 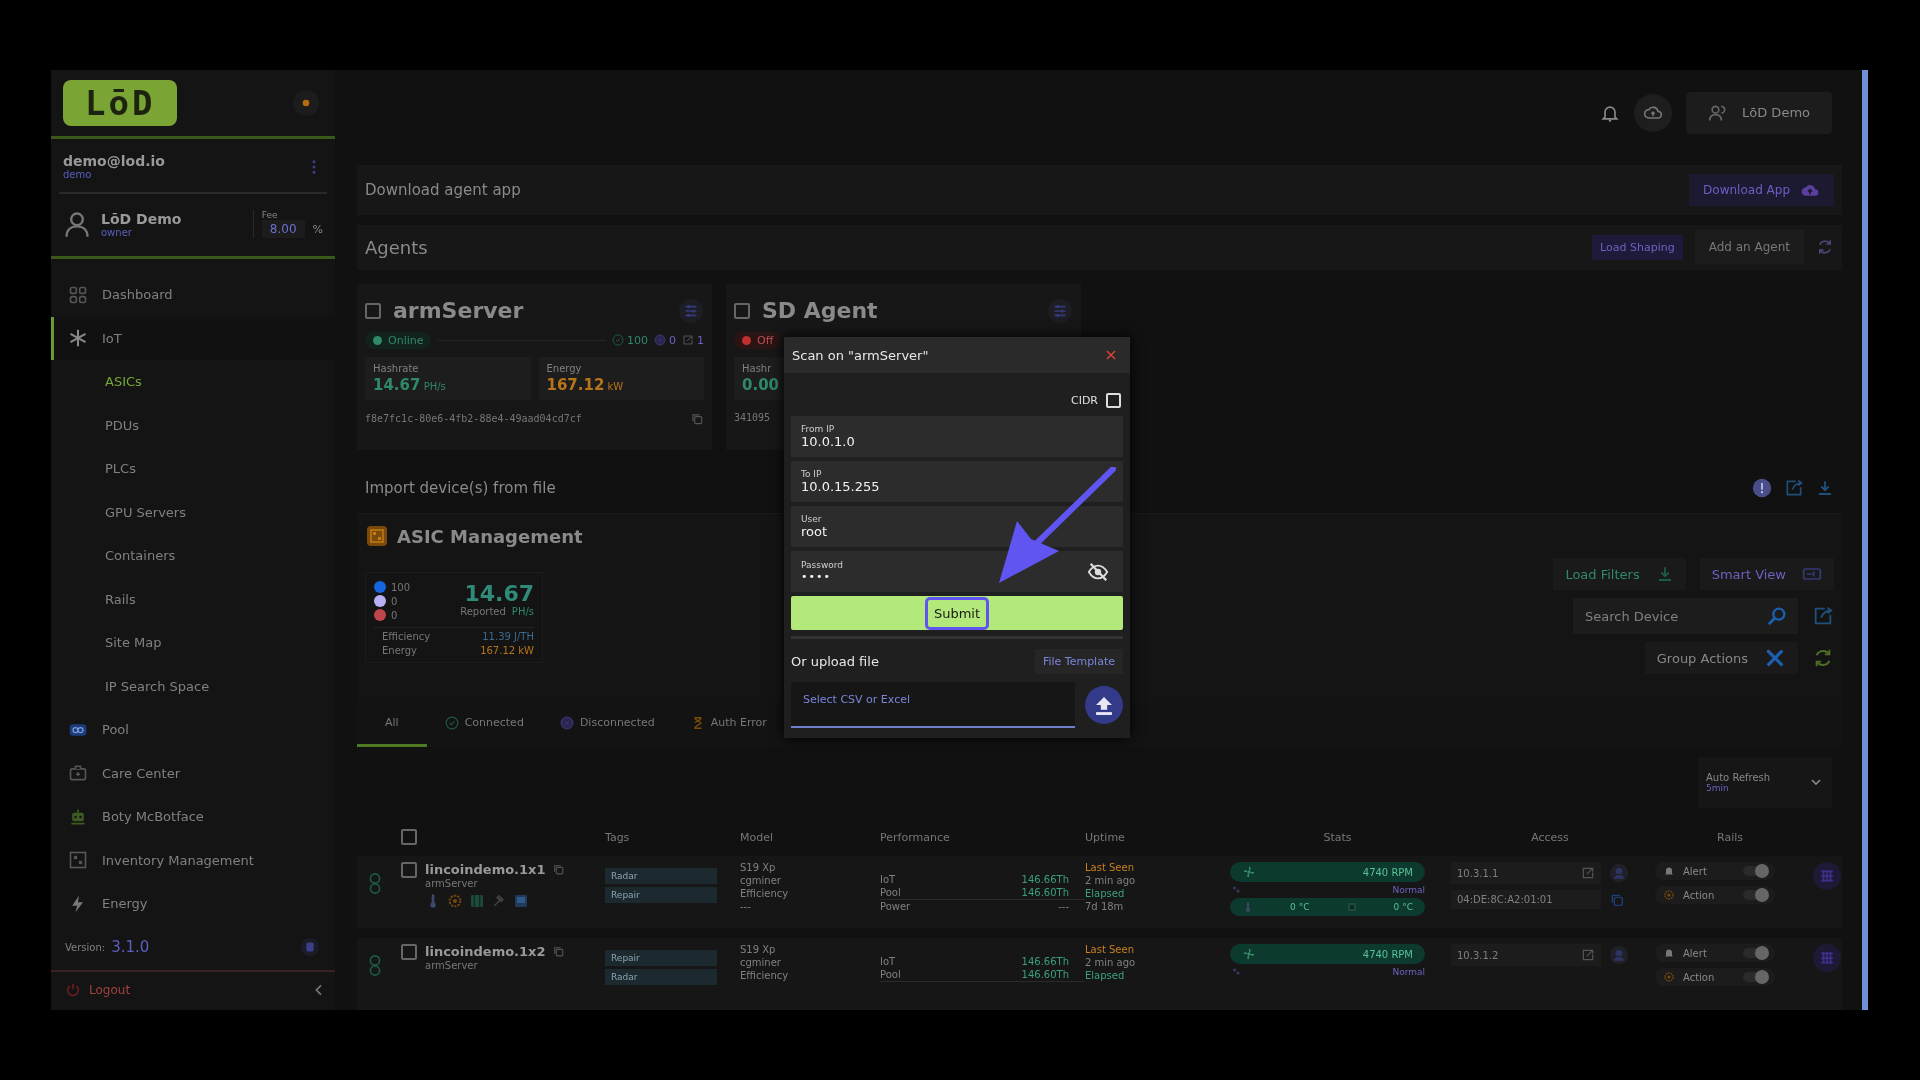 What do you see at coordinates (396, 247) in the screenshot?
I see `section-title: Agents` at bounding box center [396, 247].